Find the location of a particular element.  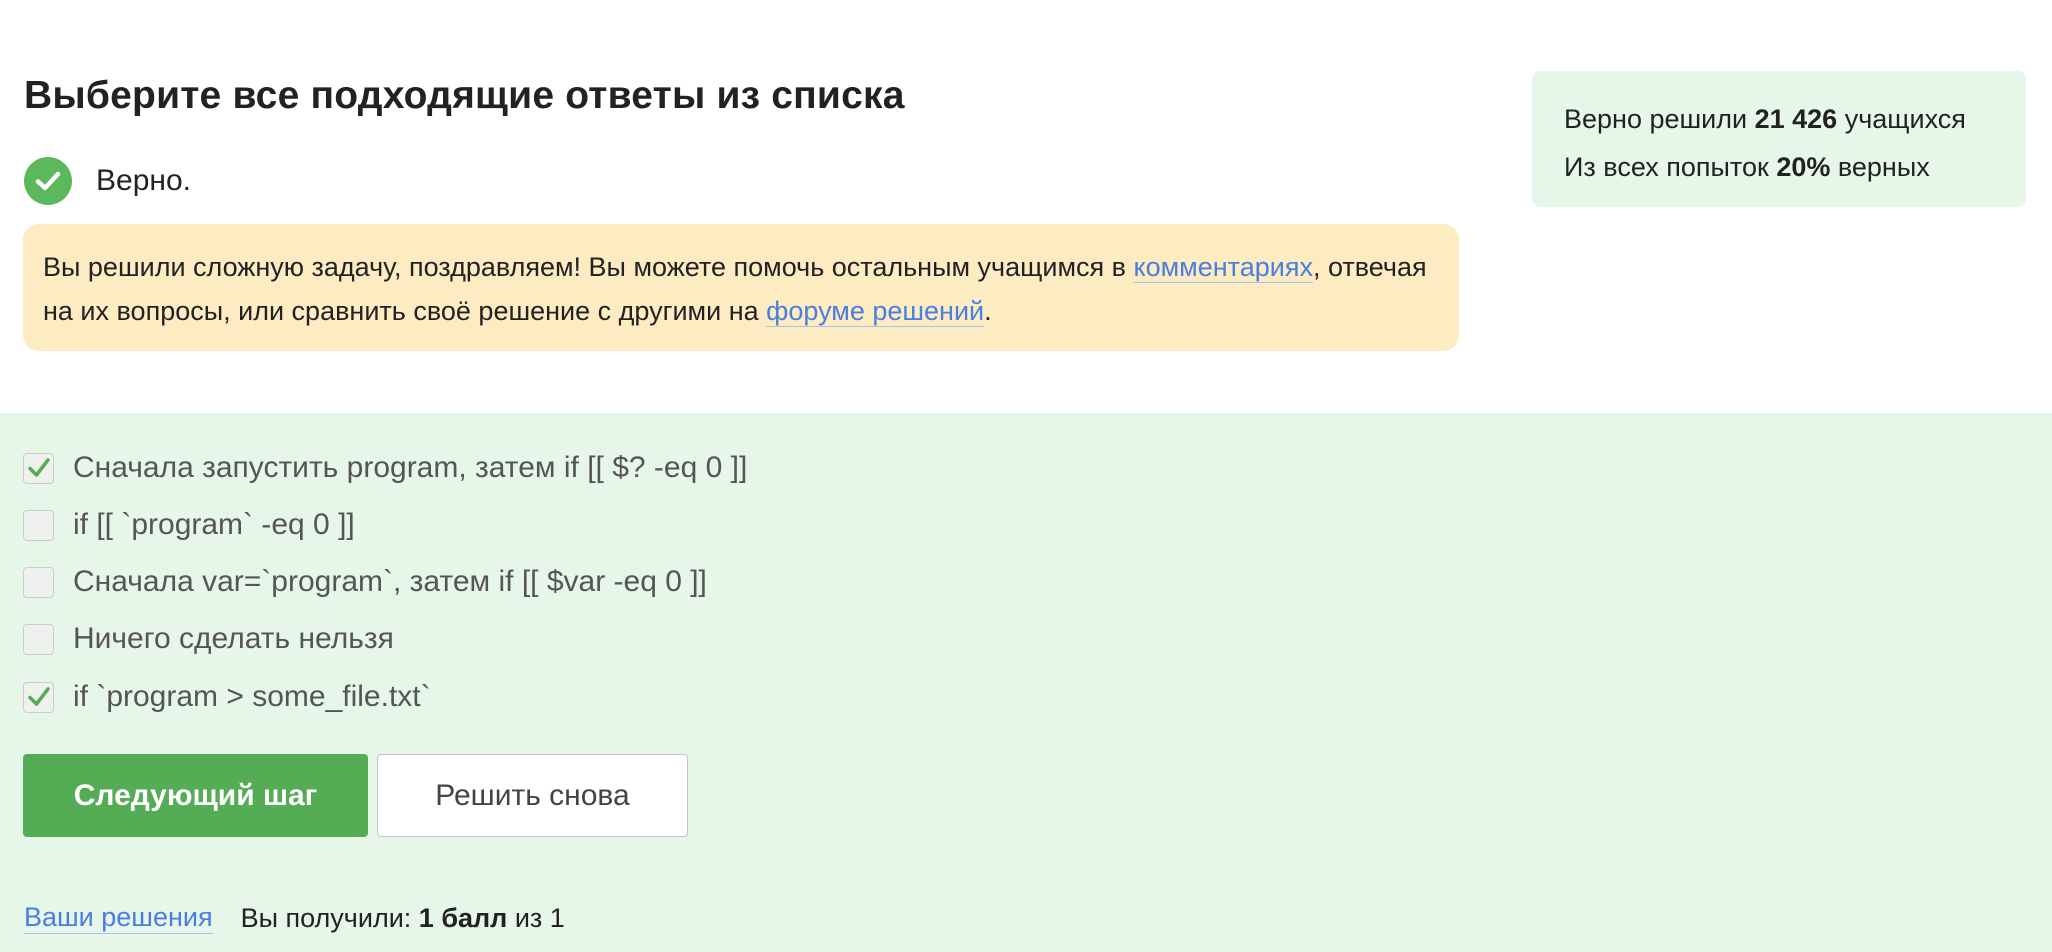

answer-option: Ничего сделать нельзя is located at coordinates (208, 639).